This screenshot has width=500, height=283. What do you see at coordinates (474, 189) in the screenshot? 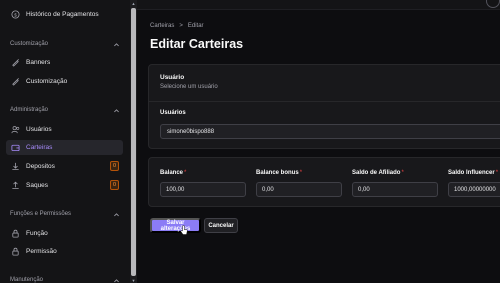
I see `saldo-influencer-input: 1000,00000000` at bounding box center [474, 189].